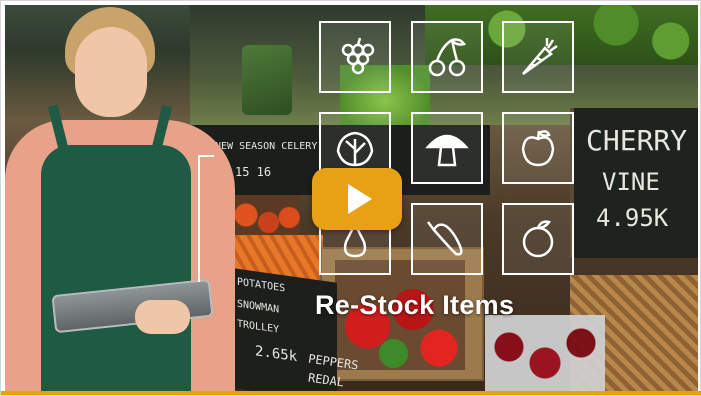  What do you see at coordinates (637, 140) in the screenshot?
I see `chalk-line-1: CHERRY` at bounding box center [637, 140].